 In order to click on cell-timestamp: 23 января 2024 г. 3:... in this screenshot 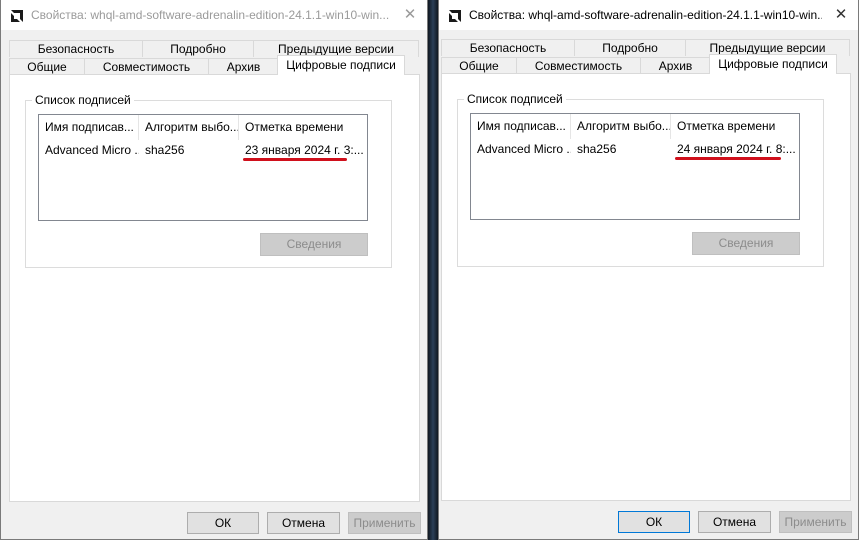, I will do `click(303, 150)`.